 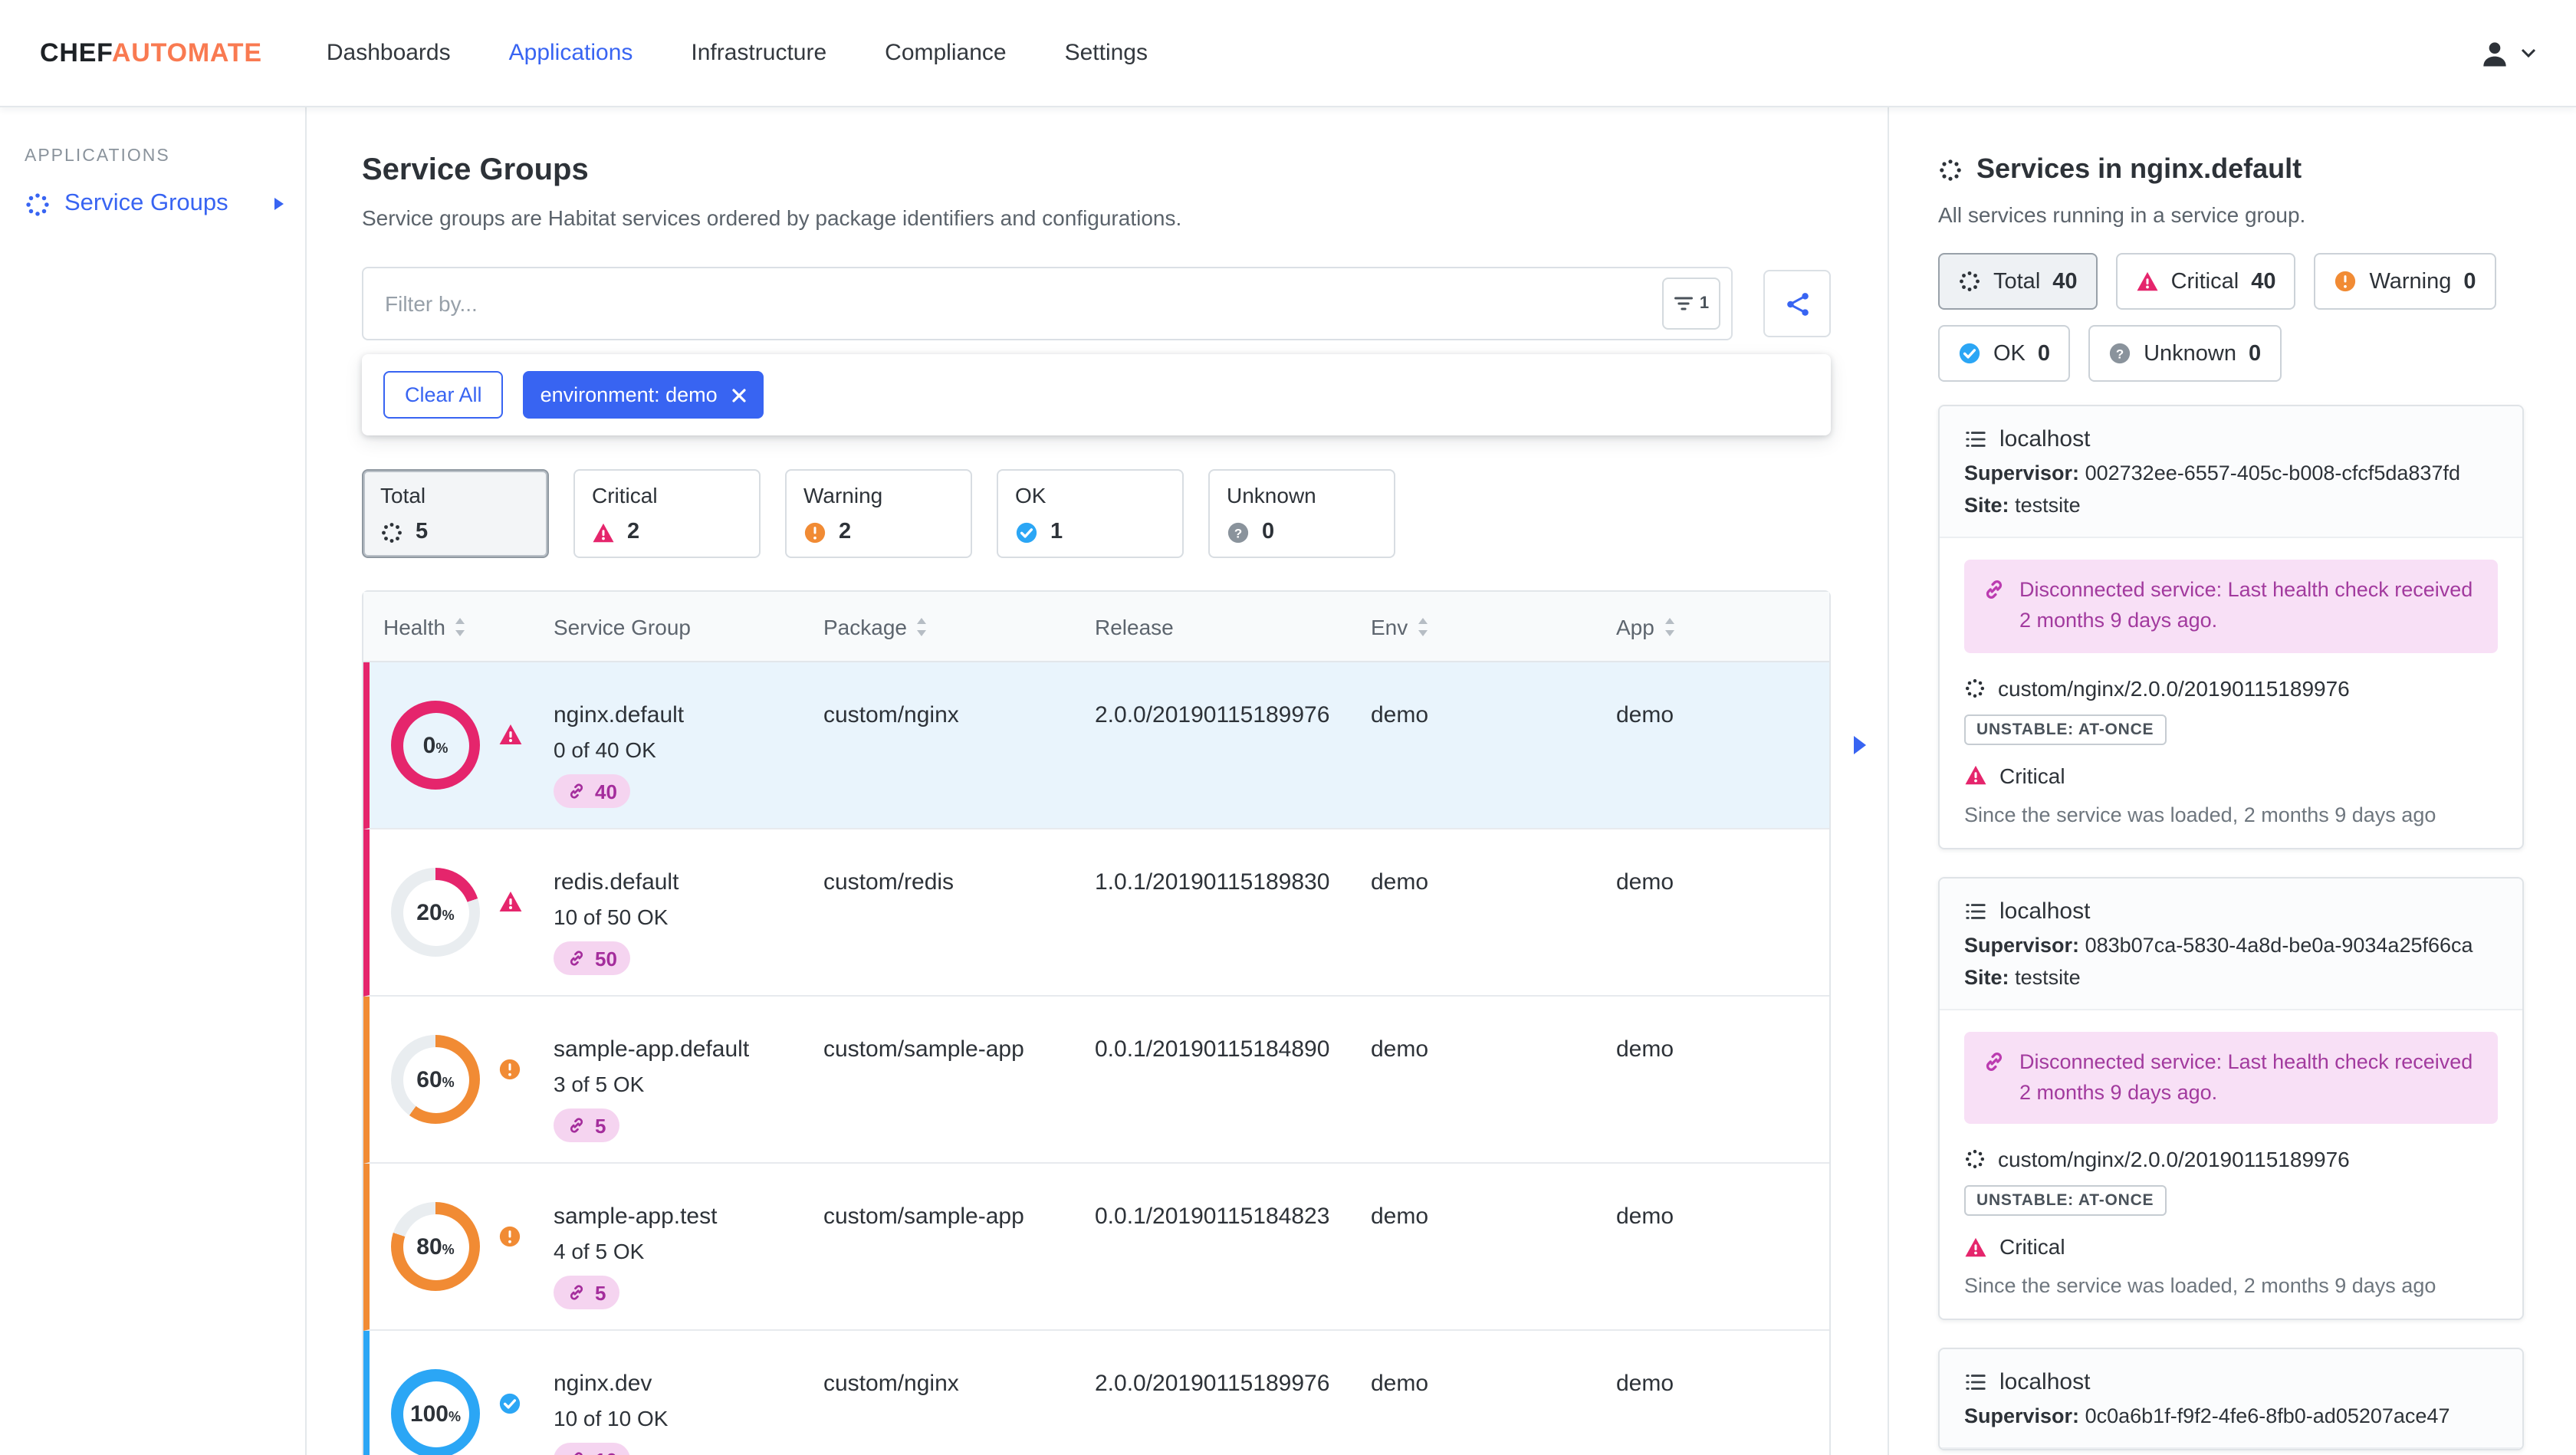 I want to click on filter-button: 1, so click(x=1691, y=304).